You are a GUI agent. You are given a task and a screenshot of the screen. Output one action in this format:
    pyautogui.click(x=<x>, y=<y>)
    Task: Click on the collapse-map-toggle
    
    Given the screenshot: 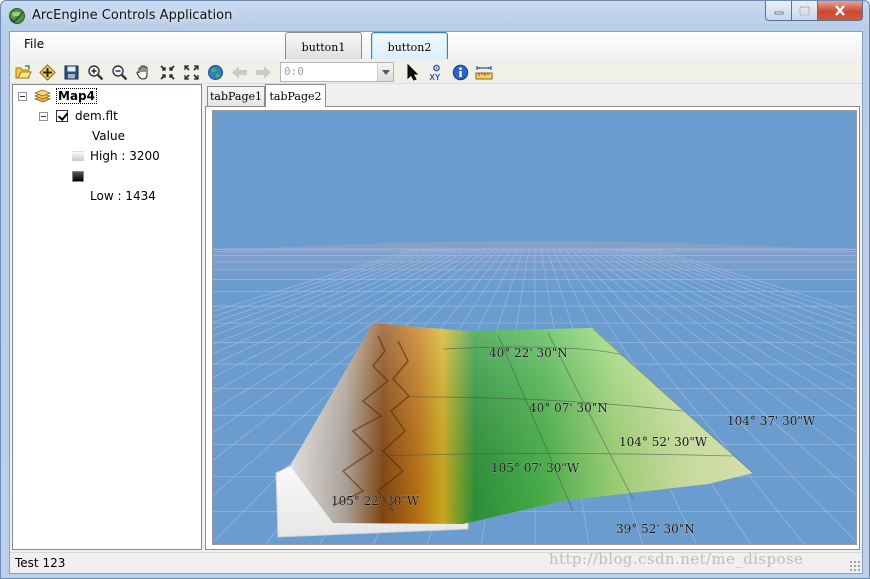 What is the action you would take?
    pyautogui.click(x=22, y=96)
    